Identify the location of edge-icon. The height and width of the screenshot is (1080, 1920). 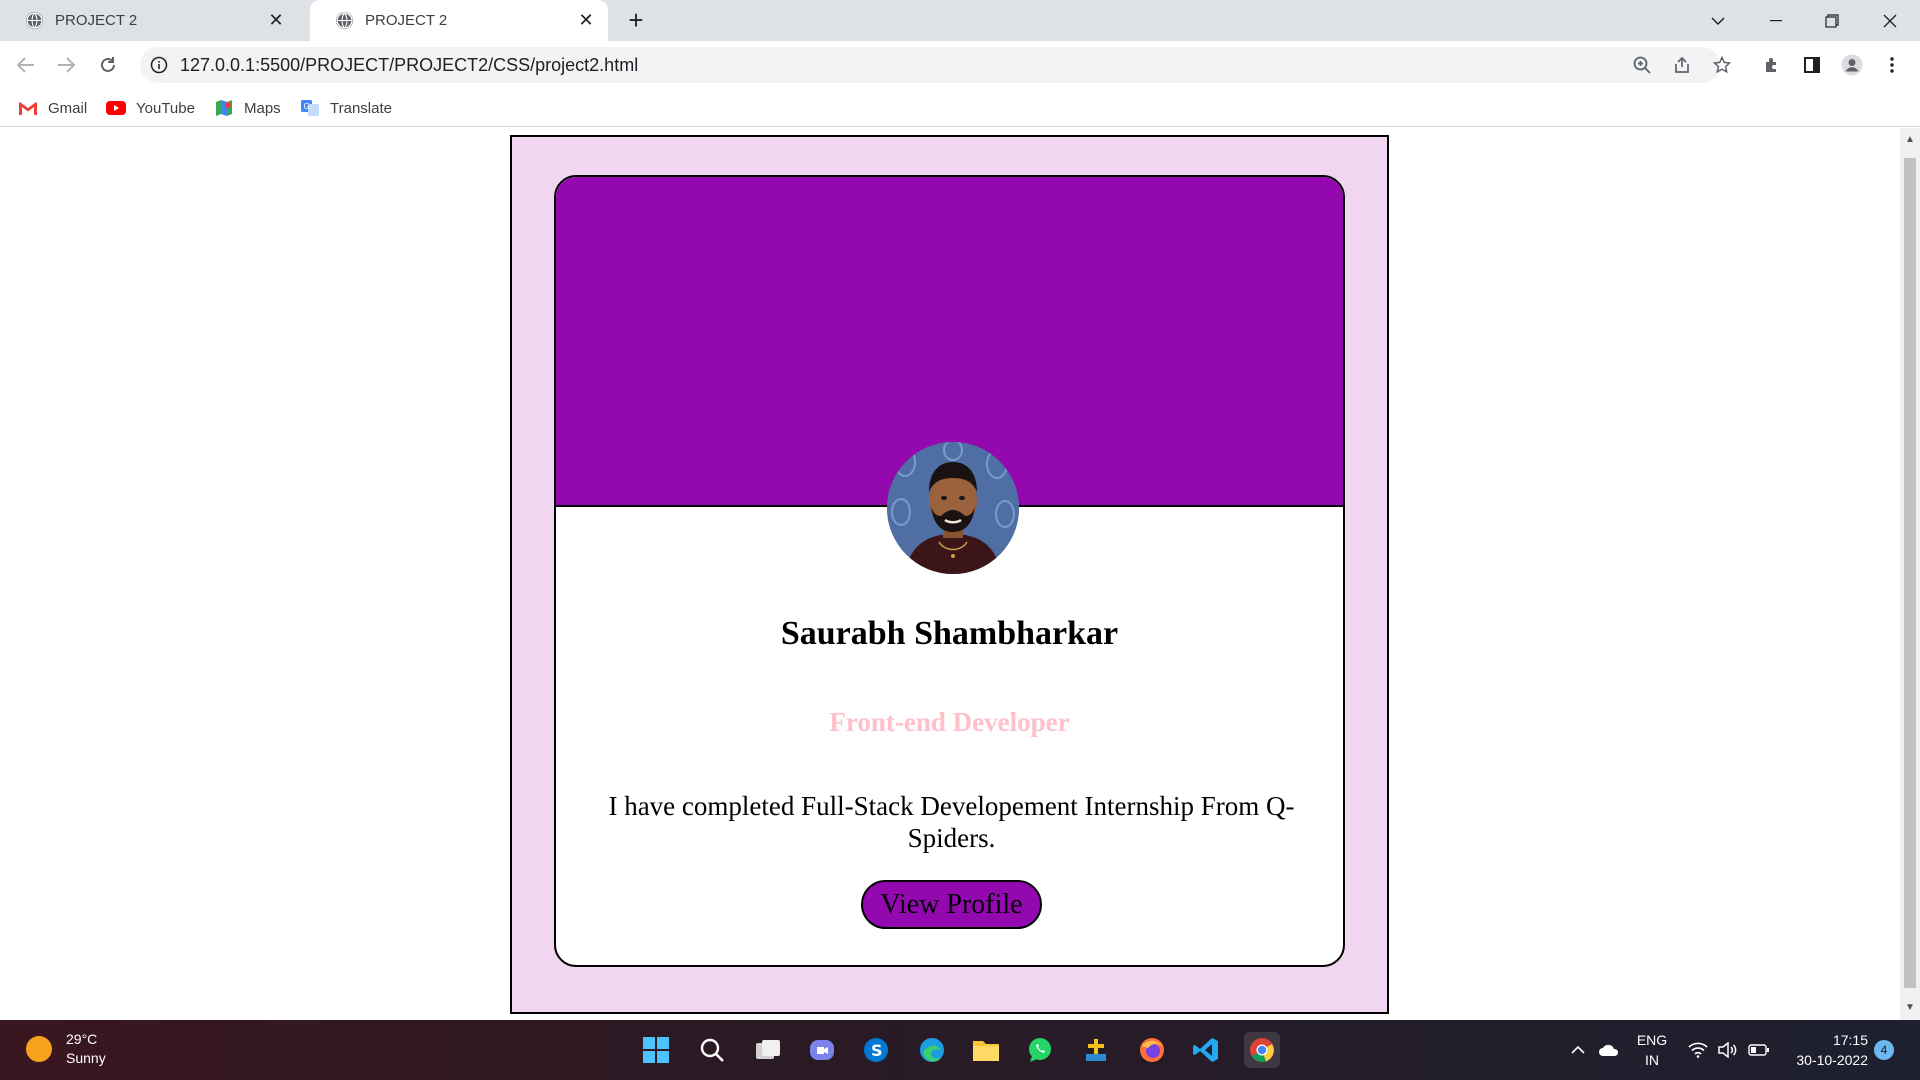
(932, 1050).